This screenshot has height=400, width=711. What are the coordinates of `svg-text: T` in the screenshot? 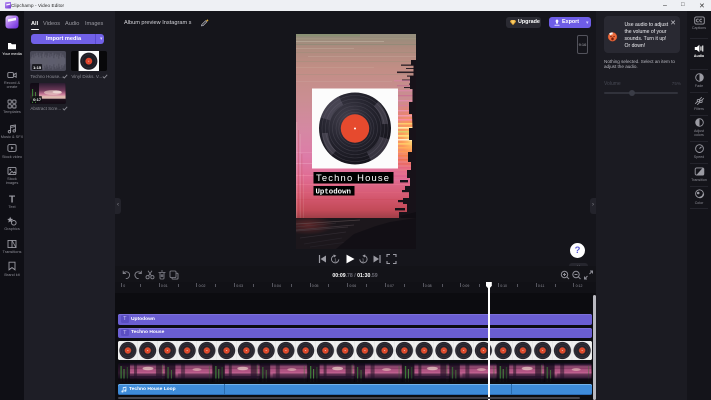 It's located at (12, 198).